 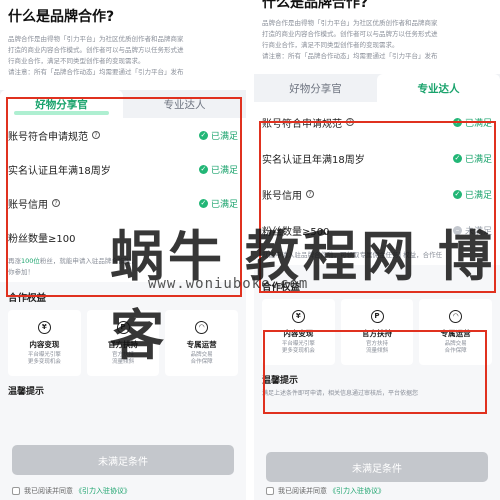 What do you see at coordinates (250, 250) in the screenshot?
I see `divider` at bounding box center [250, 250].